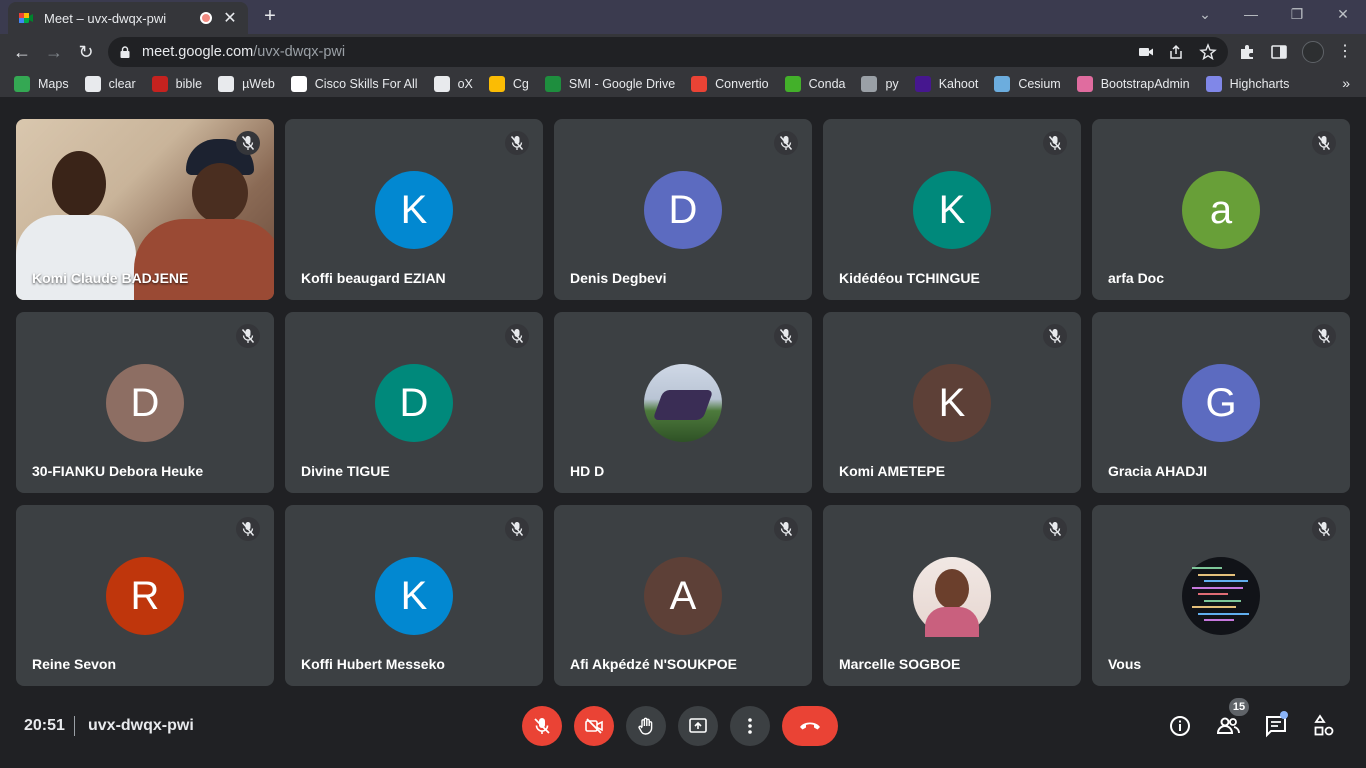 This screenshot has height=768, width=1366. What do you see at coordinates (230, 18) in the screenshot?
I see `tab-close-icon: ✕` at bounding box center [230, 18].